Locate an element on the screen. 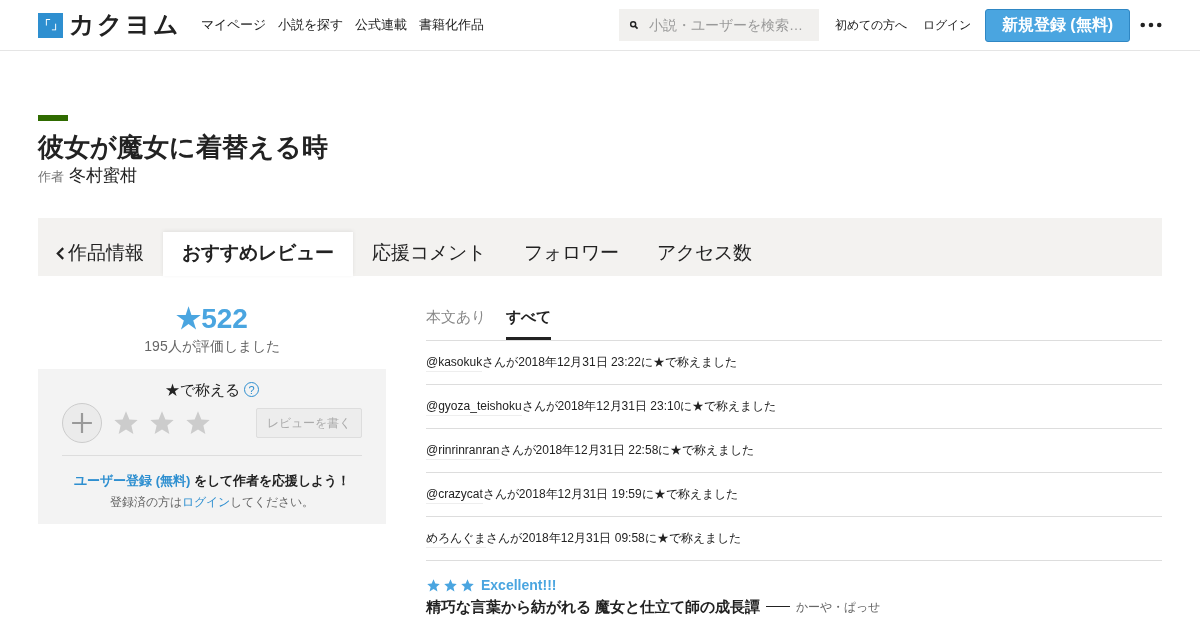 Image resolution: width=1200 pixels, height=630 pixels. login-message: 登録済の方は ログイン してください。 is located at coordinates (212, 502).